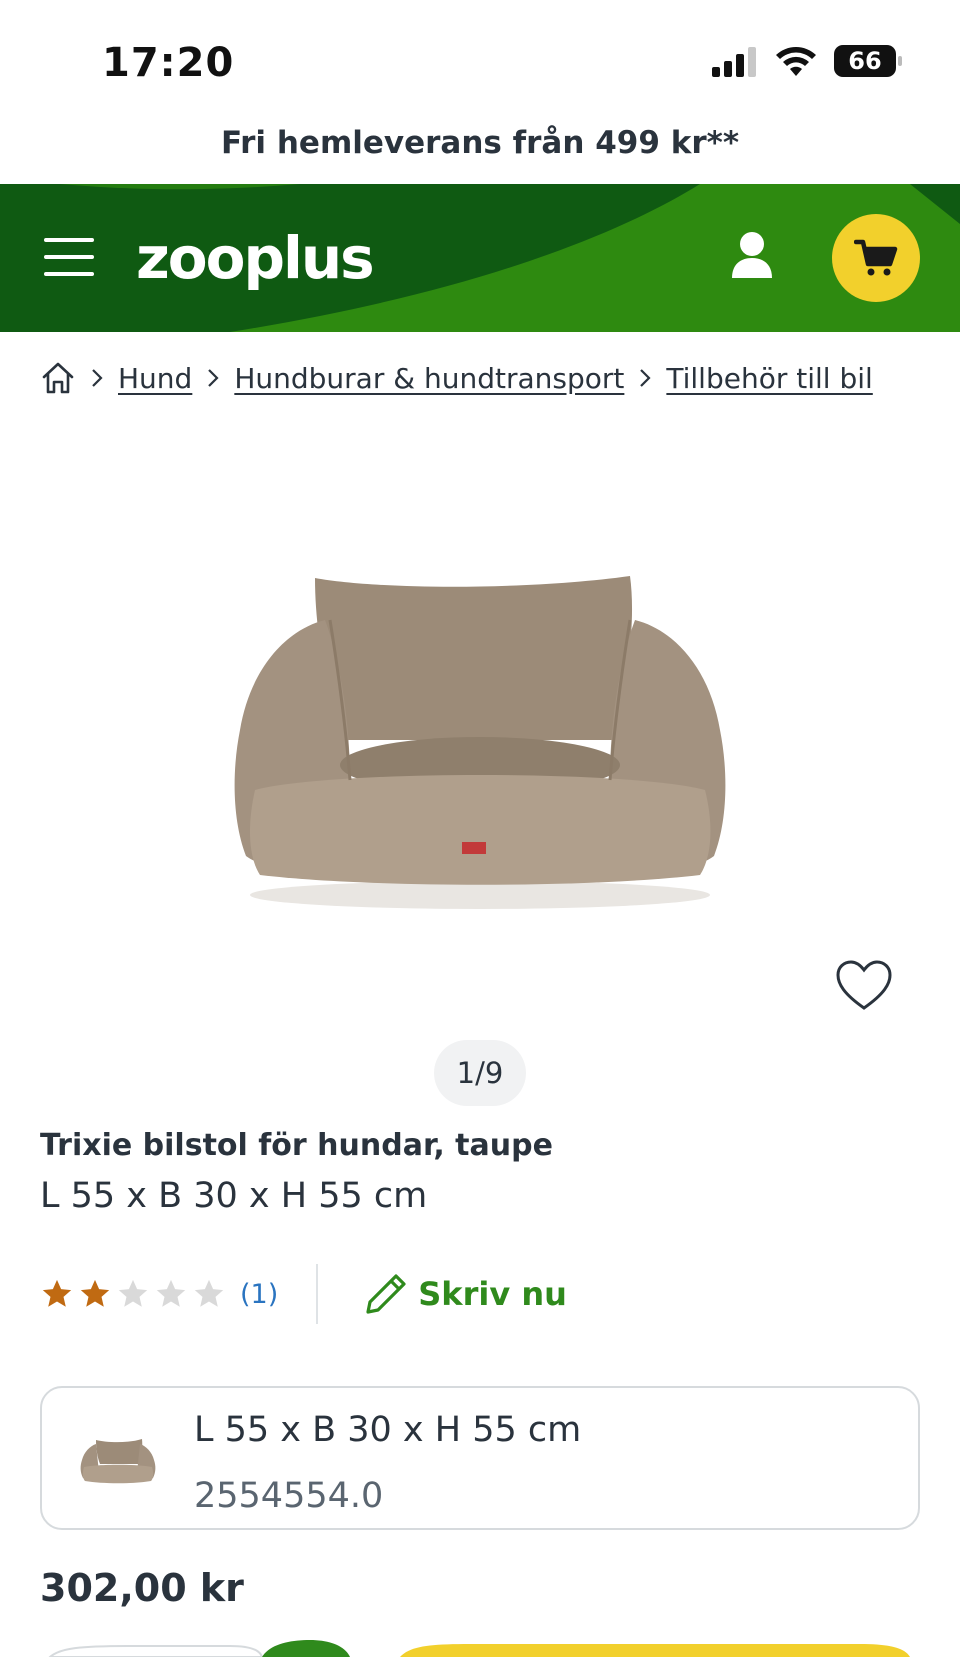 The image size is (960, 1657). What do you see at coordinates (480, 143) in the screenshot?
I see `promo-banner: Fri hemleverans från 499 kr**` at bounding box center [480, 143].